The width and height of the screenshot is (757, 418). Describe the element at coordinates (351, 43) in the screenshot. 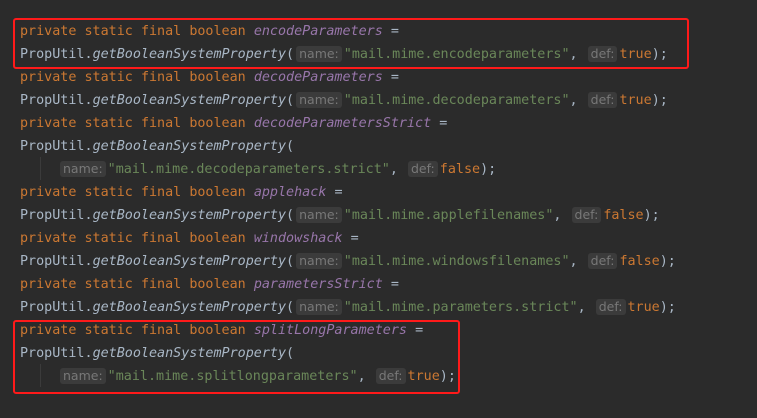

I see `highlight-box-encode-parameters` at that location.